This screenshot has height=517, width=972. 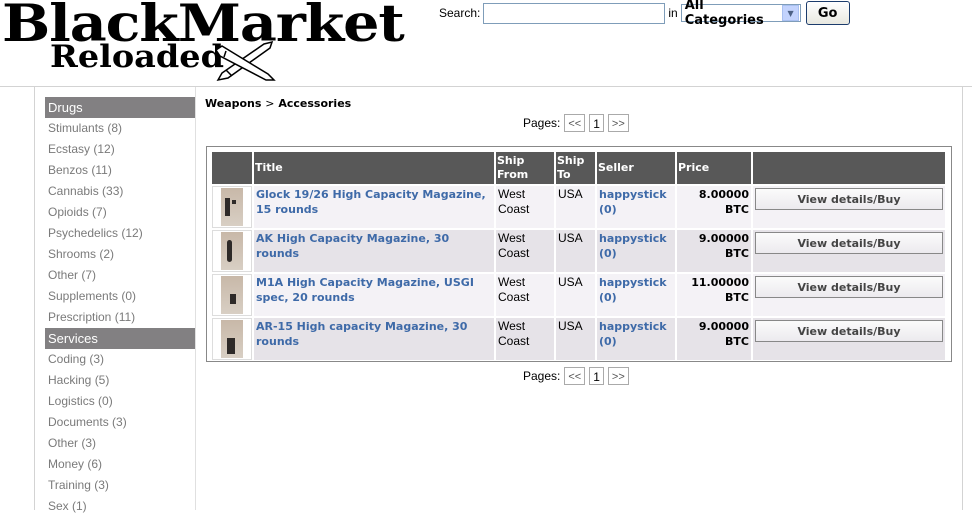 What do you see at coordinates (120, 401) in the screenshot?
I see `sidebar-item: Logistics (0)` at bounding box center [120, 401].